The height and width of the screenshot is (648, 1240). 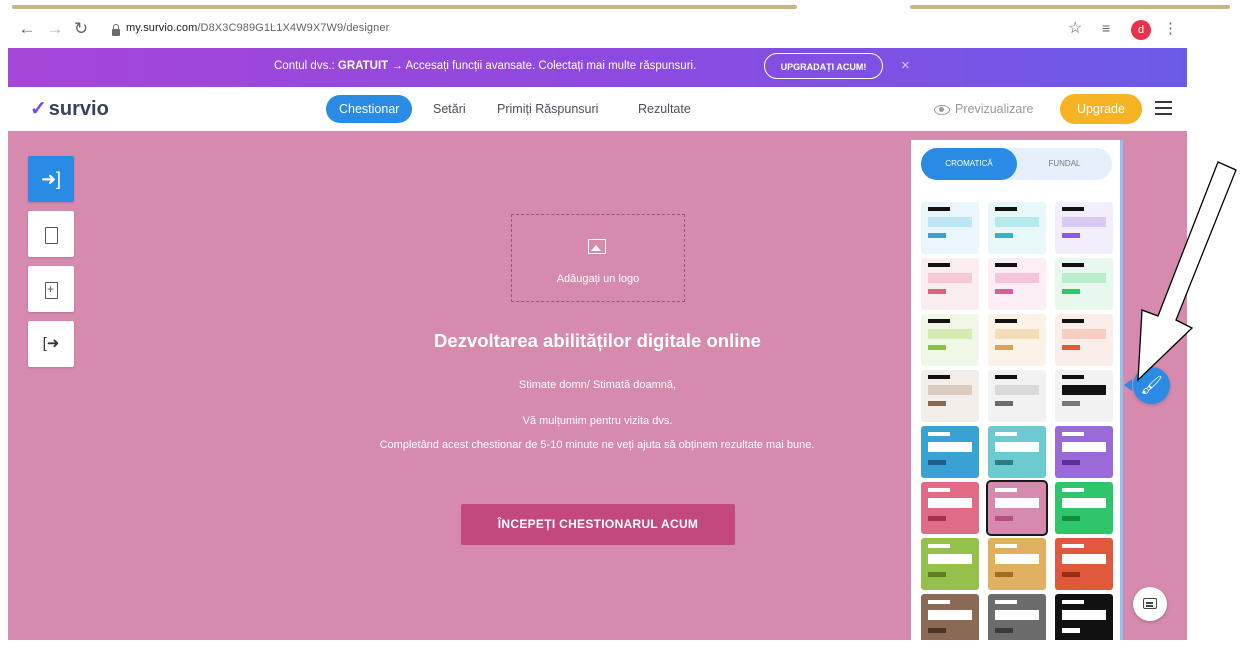 I want to click on add-page-icon, so click(x=51, y=289).